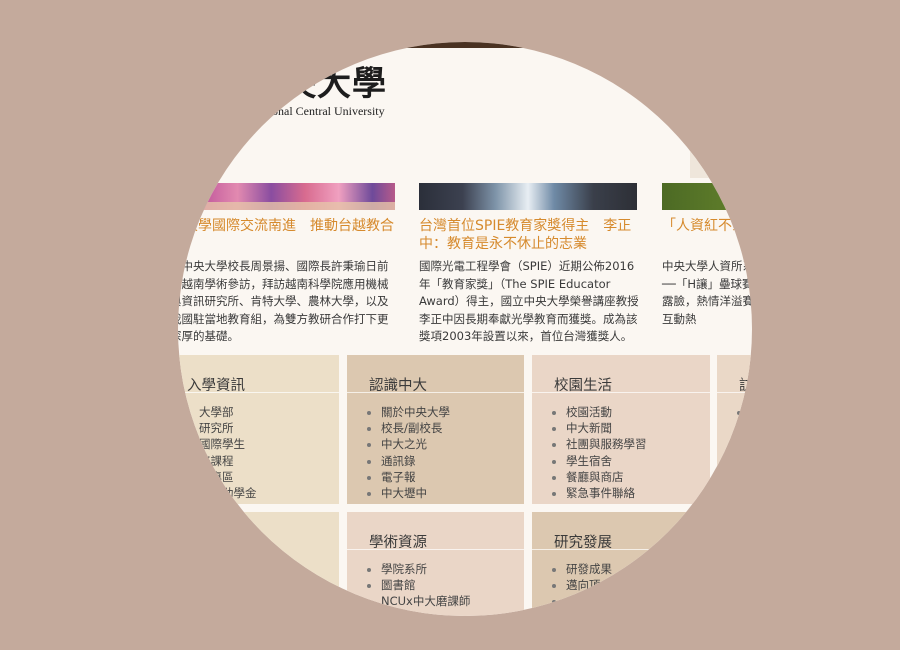 The height and width of the screenshot is (650, 900). Describe the element at coordinates (228, 477) in the screenshot. I see `section-link: 生專區` at that location.